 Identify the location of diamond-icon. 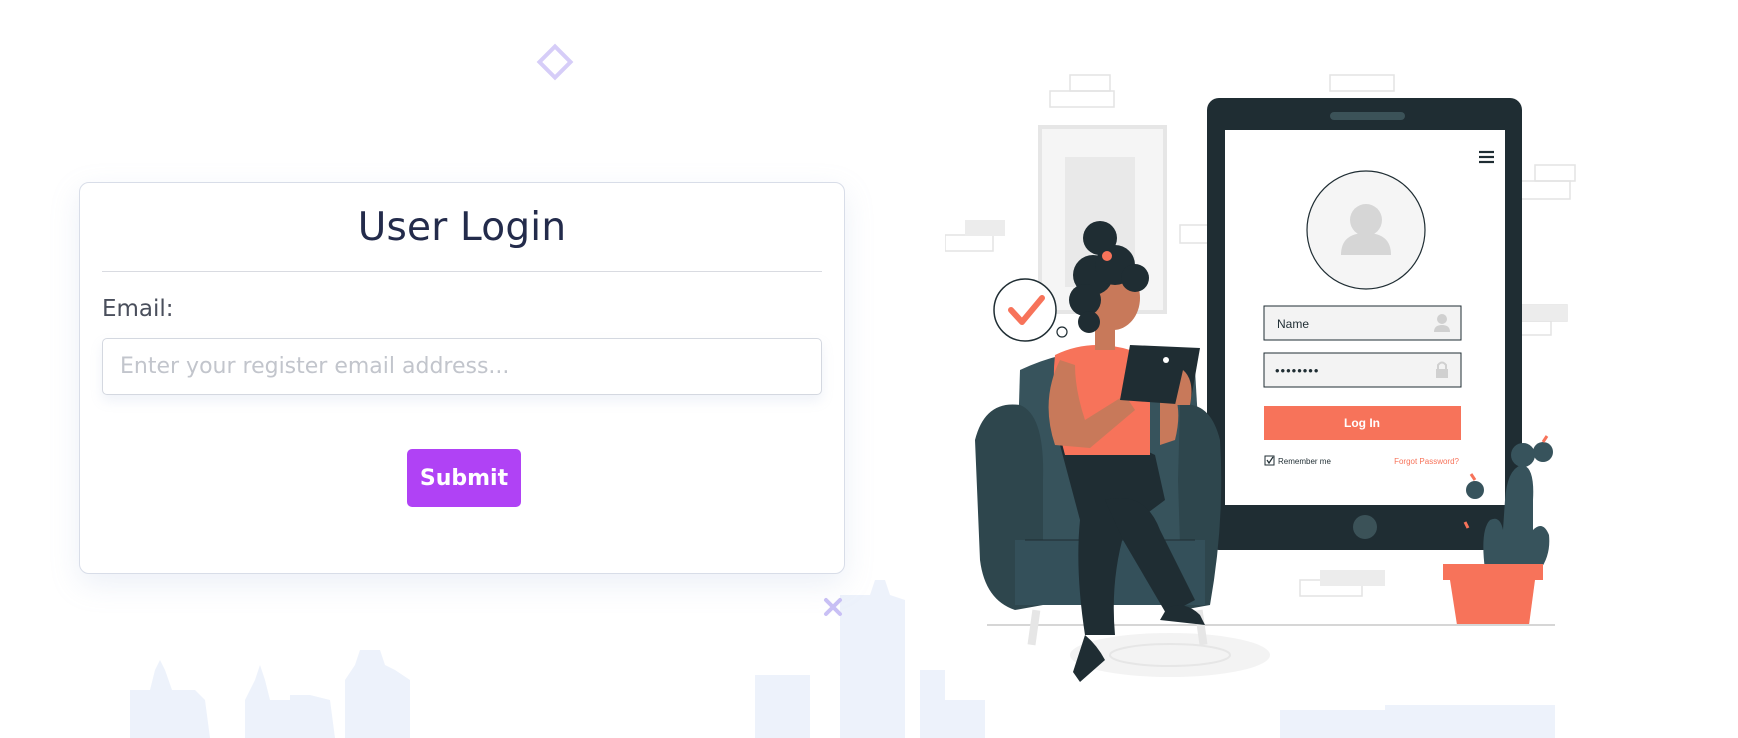
(555, 62).